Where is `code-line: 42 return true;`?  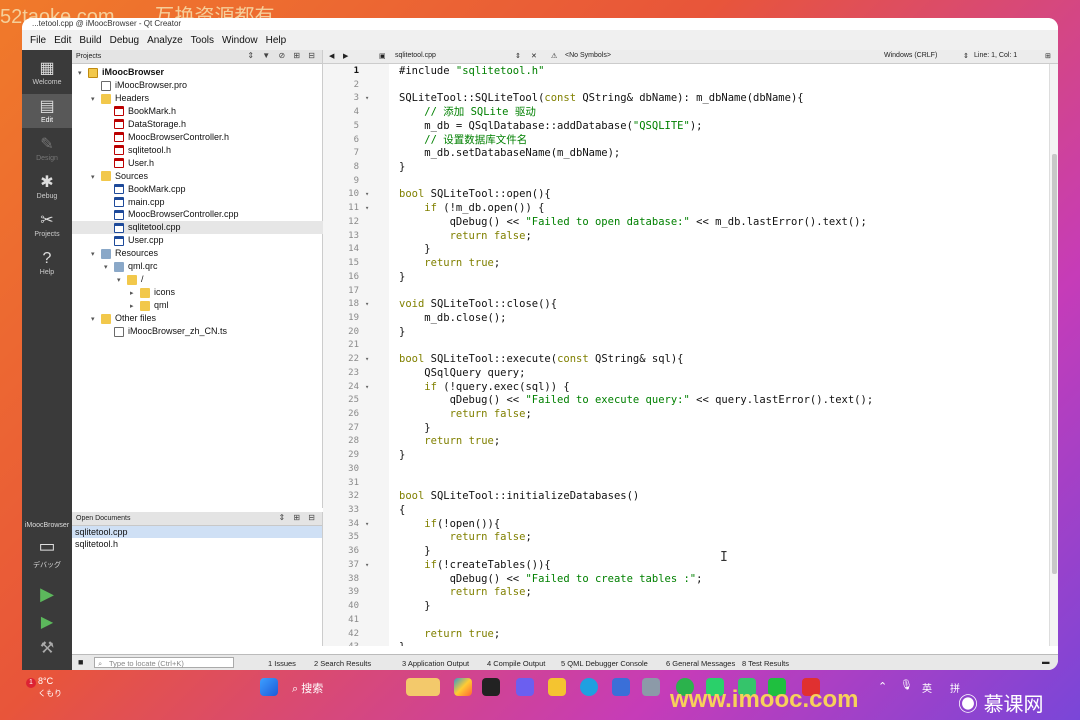 code-line: 42 return true; is located at coordinates (686, 635).